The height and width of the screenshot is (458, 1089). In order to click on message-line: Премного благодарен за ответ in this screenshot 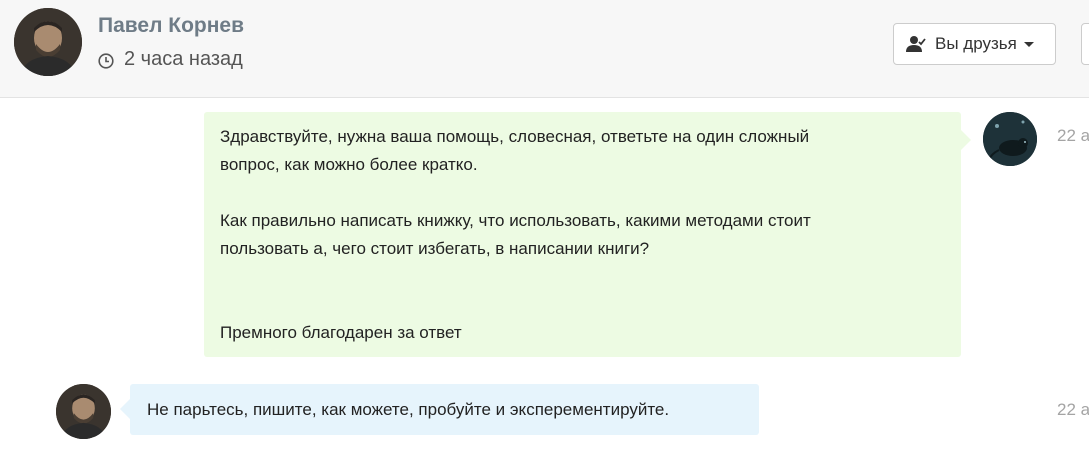, I will do `click(341, 332)`.